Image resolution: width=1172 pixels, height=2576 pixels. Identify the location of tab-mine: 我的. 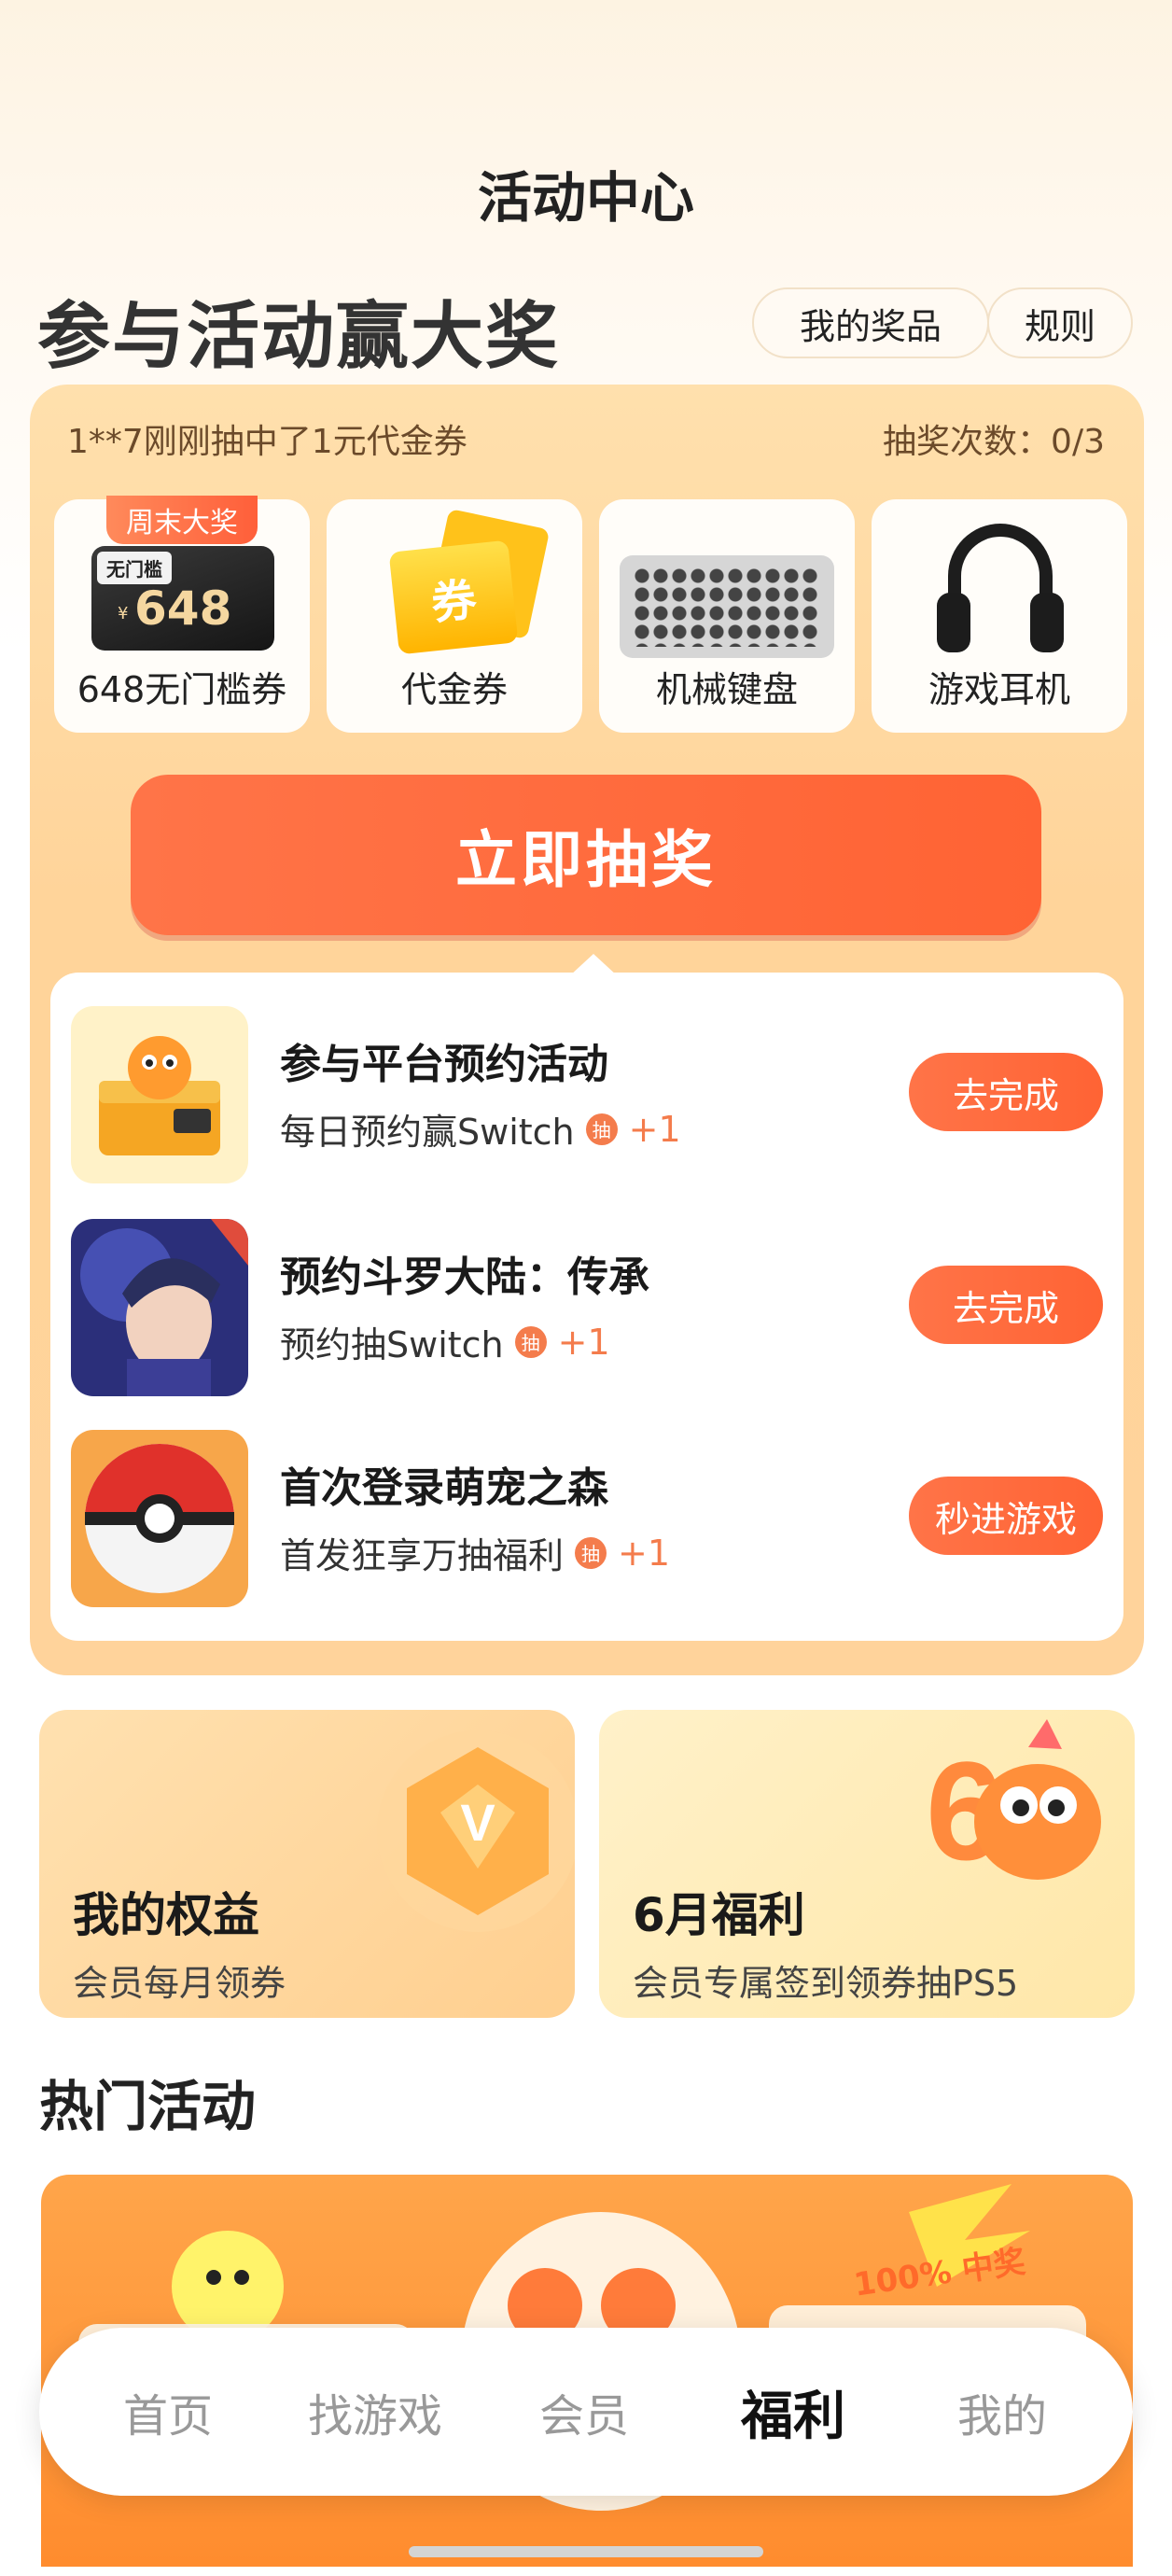
(1002, 2412).